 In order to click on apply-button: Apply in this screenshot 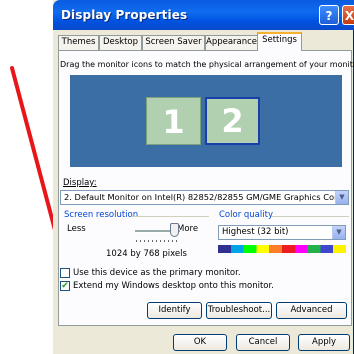, I will do `click(324, 342)`.